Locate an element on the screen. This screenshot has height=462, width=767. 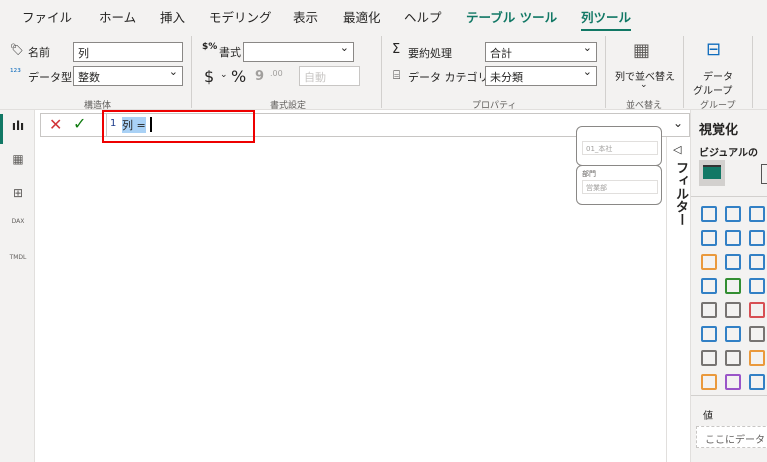
group-label-format: 書式設定 is located at coordinates (288, 106).